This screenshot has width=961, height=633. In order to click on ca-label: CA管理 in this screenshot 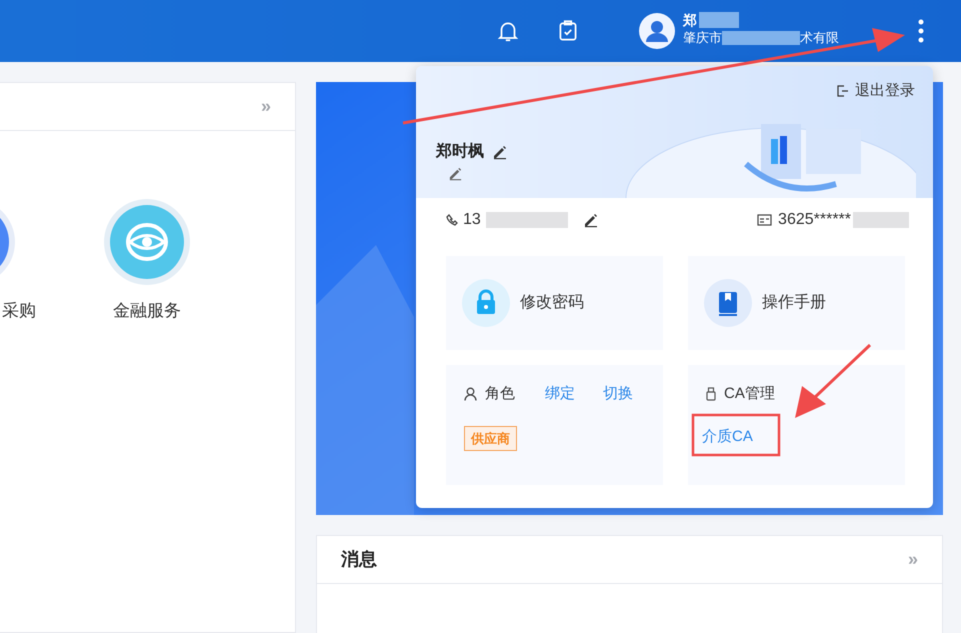, I will do `click(749, 394)`.